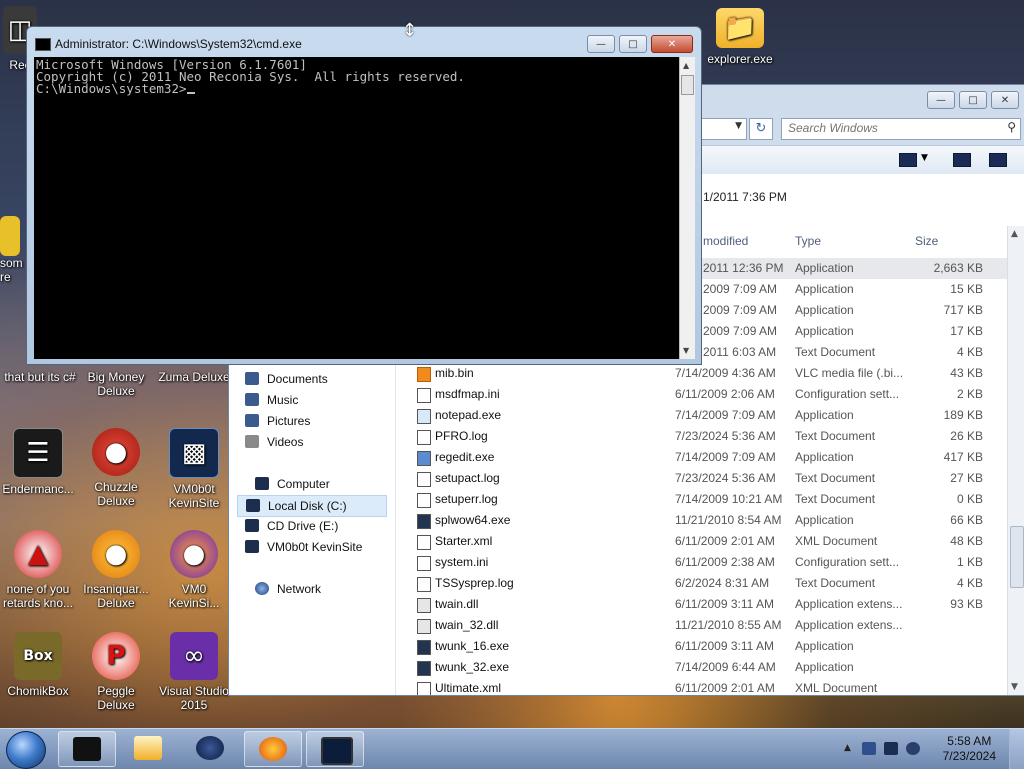 This screenshot has height=769, width=1024. Describe the element at coordinates (869, 748) in the screenshot. I see `network-tray-icon` at that location.